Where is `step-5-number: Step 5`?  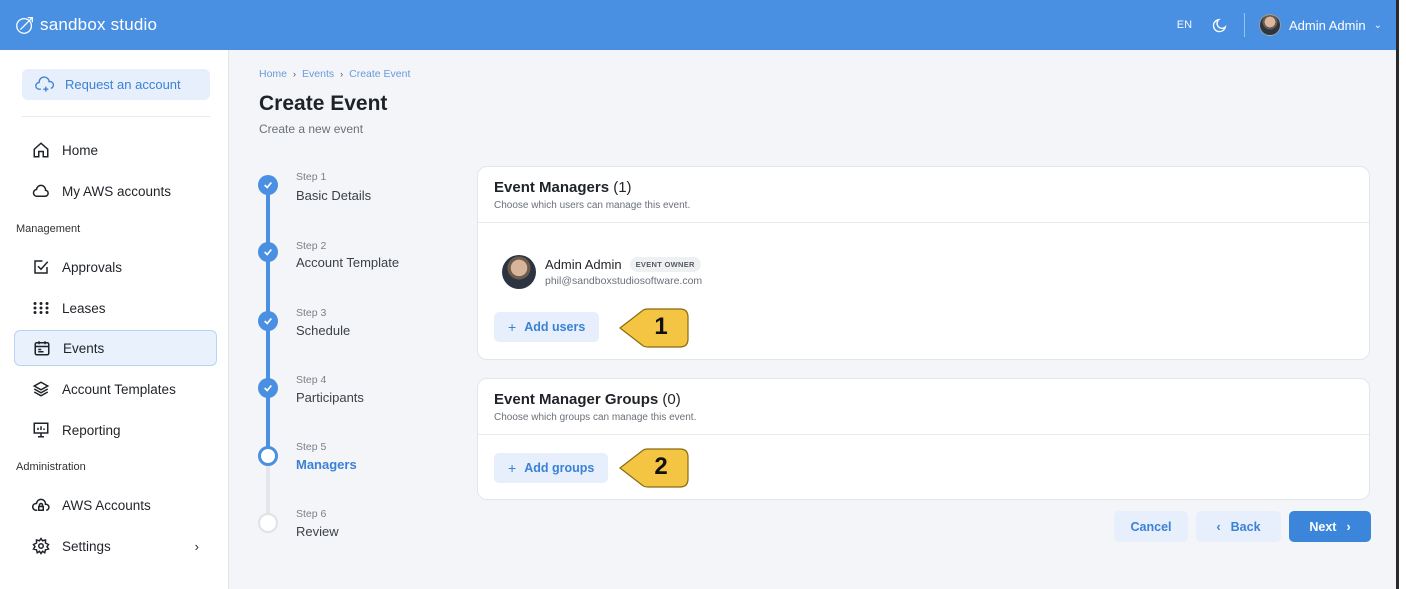 step-5-number: Step 5 is located at coordinates (311, 447).